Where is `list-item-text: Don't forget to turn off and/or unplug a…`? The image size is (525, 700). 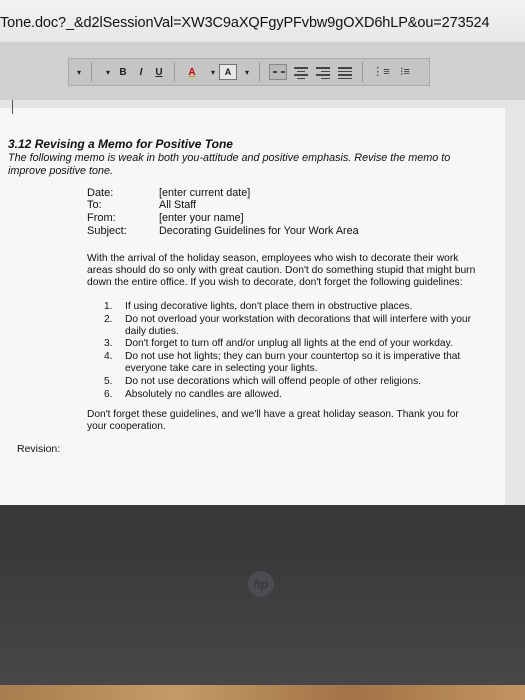 list-item-text: Don't forget to turn off and/or unplug a… is located at coordinates (289, 344).